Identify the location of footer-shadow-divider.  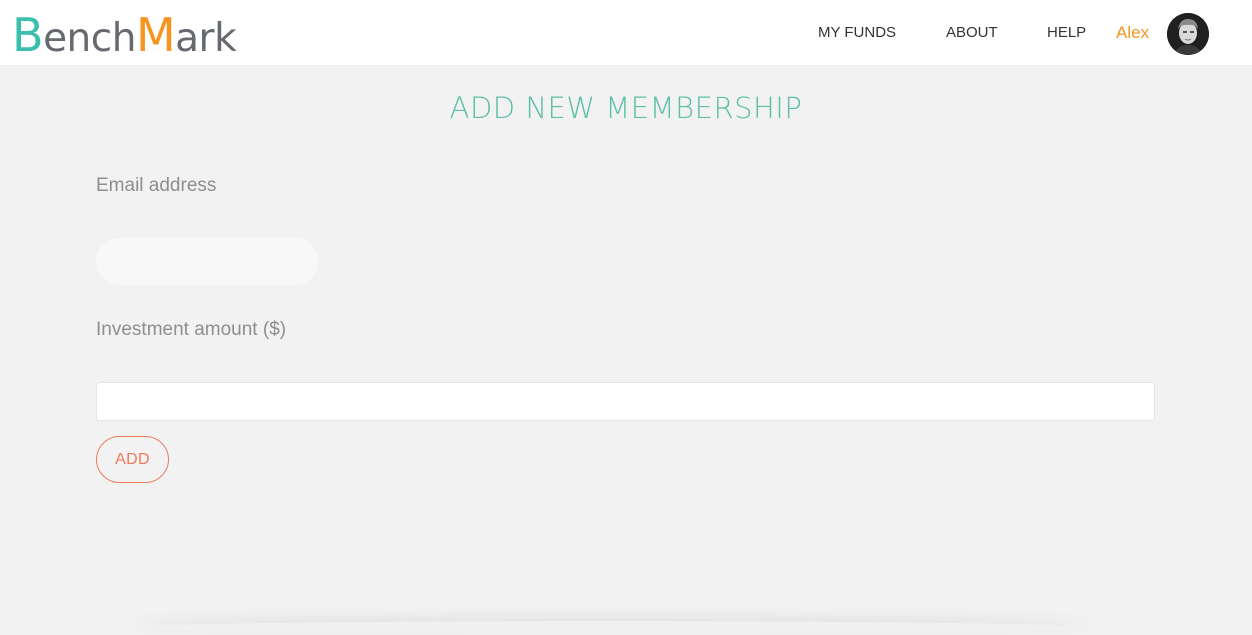
(610, 628).